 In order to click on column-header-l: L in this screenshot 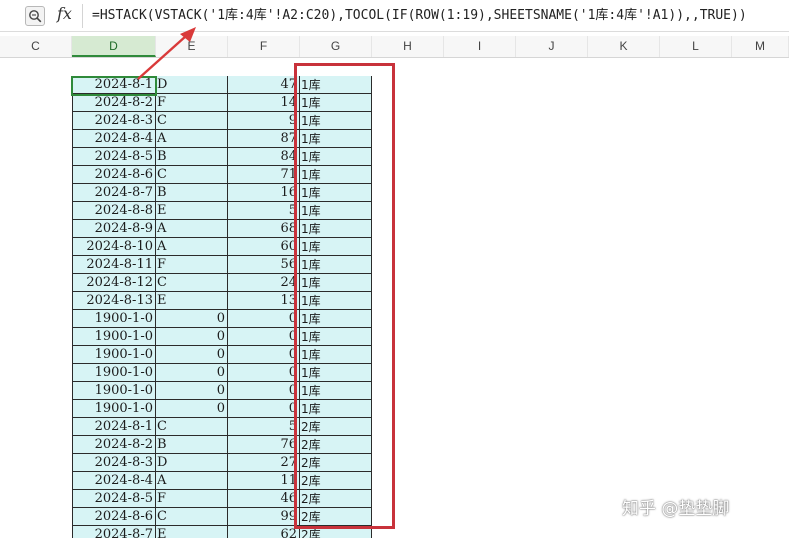, I will do `click(696, 46)`.